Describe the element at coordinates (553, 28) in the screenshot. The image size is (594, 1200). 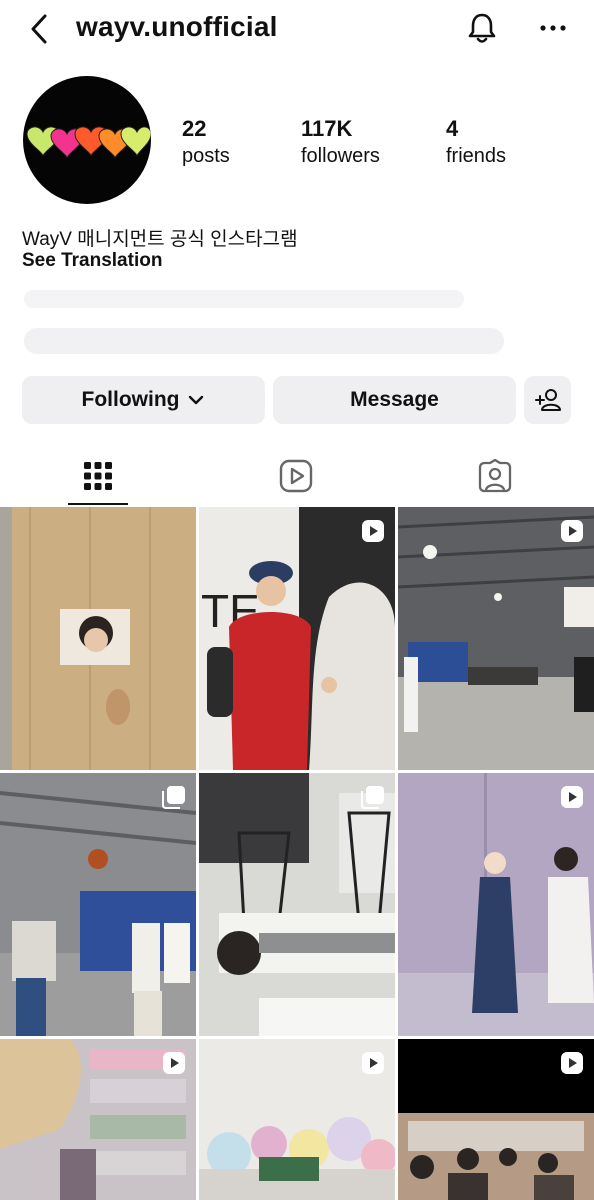
I see `more-options-icon` at that location.